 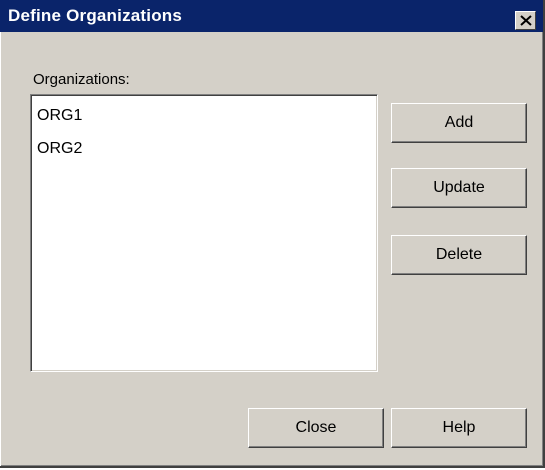 I want to click on update-button: Update, so click(x=459, y=188).